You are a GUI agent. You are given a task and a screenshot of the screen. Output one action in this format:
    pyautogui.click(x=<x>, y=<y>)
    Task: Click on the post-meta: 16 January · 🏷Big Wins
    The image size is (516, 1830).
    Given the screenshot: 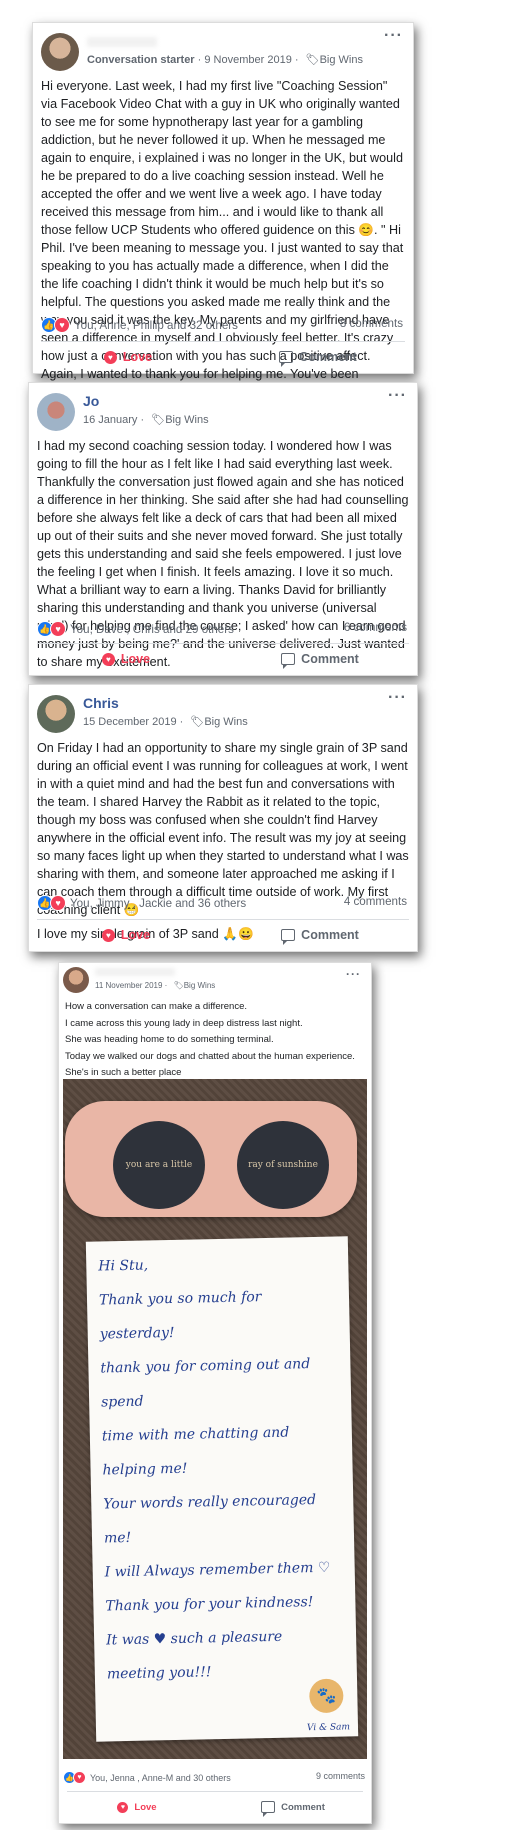 What is the action you would take?
    pyautogui.click(x=146, y=420)
    